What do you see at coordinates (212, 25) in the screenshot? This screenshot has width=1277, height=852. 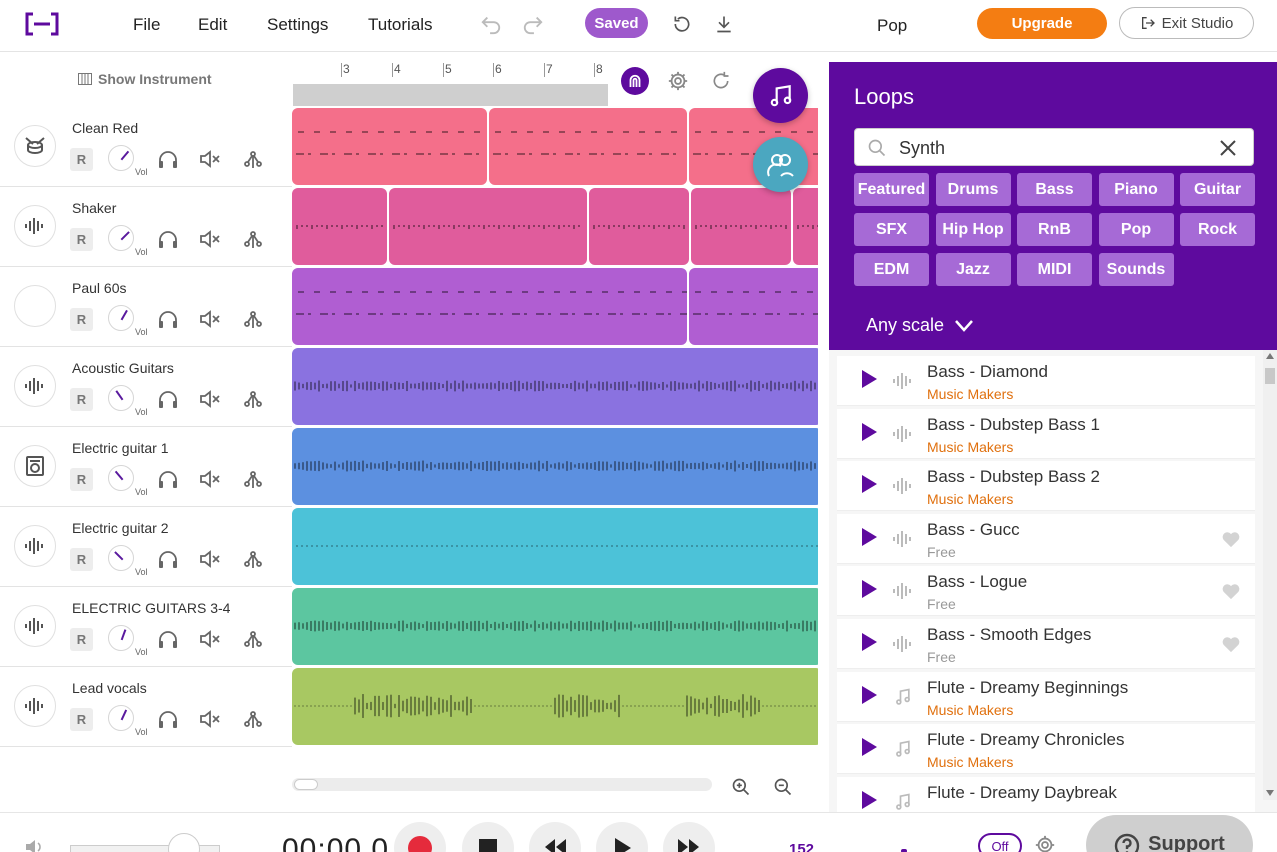 I see `menu-edit: Edit` at bounding box center [212, 25].